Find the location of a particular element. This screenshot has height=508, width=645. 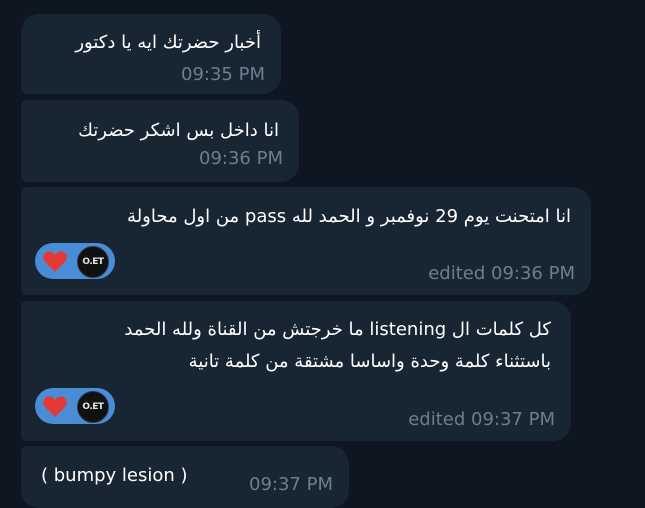

message-time: edited 09:36 PM is located at coordinates (501, 273).